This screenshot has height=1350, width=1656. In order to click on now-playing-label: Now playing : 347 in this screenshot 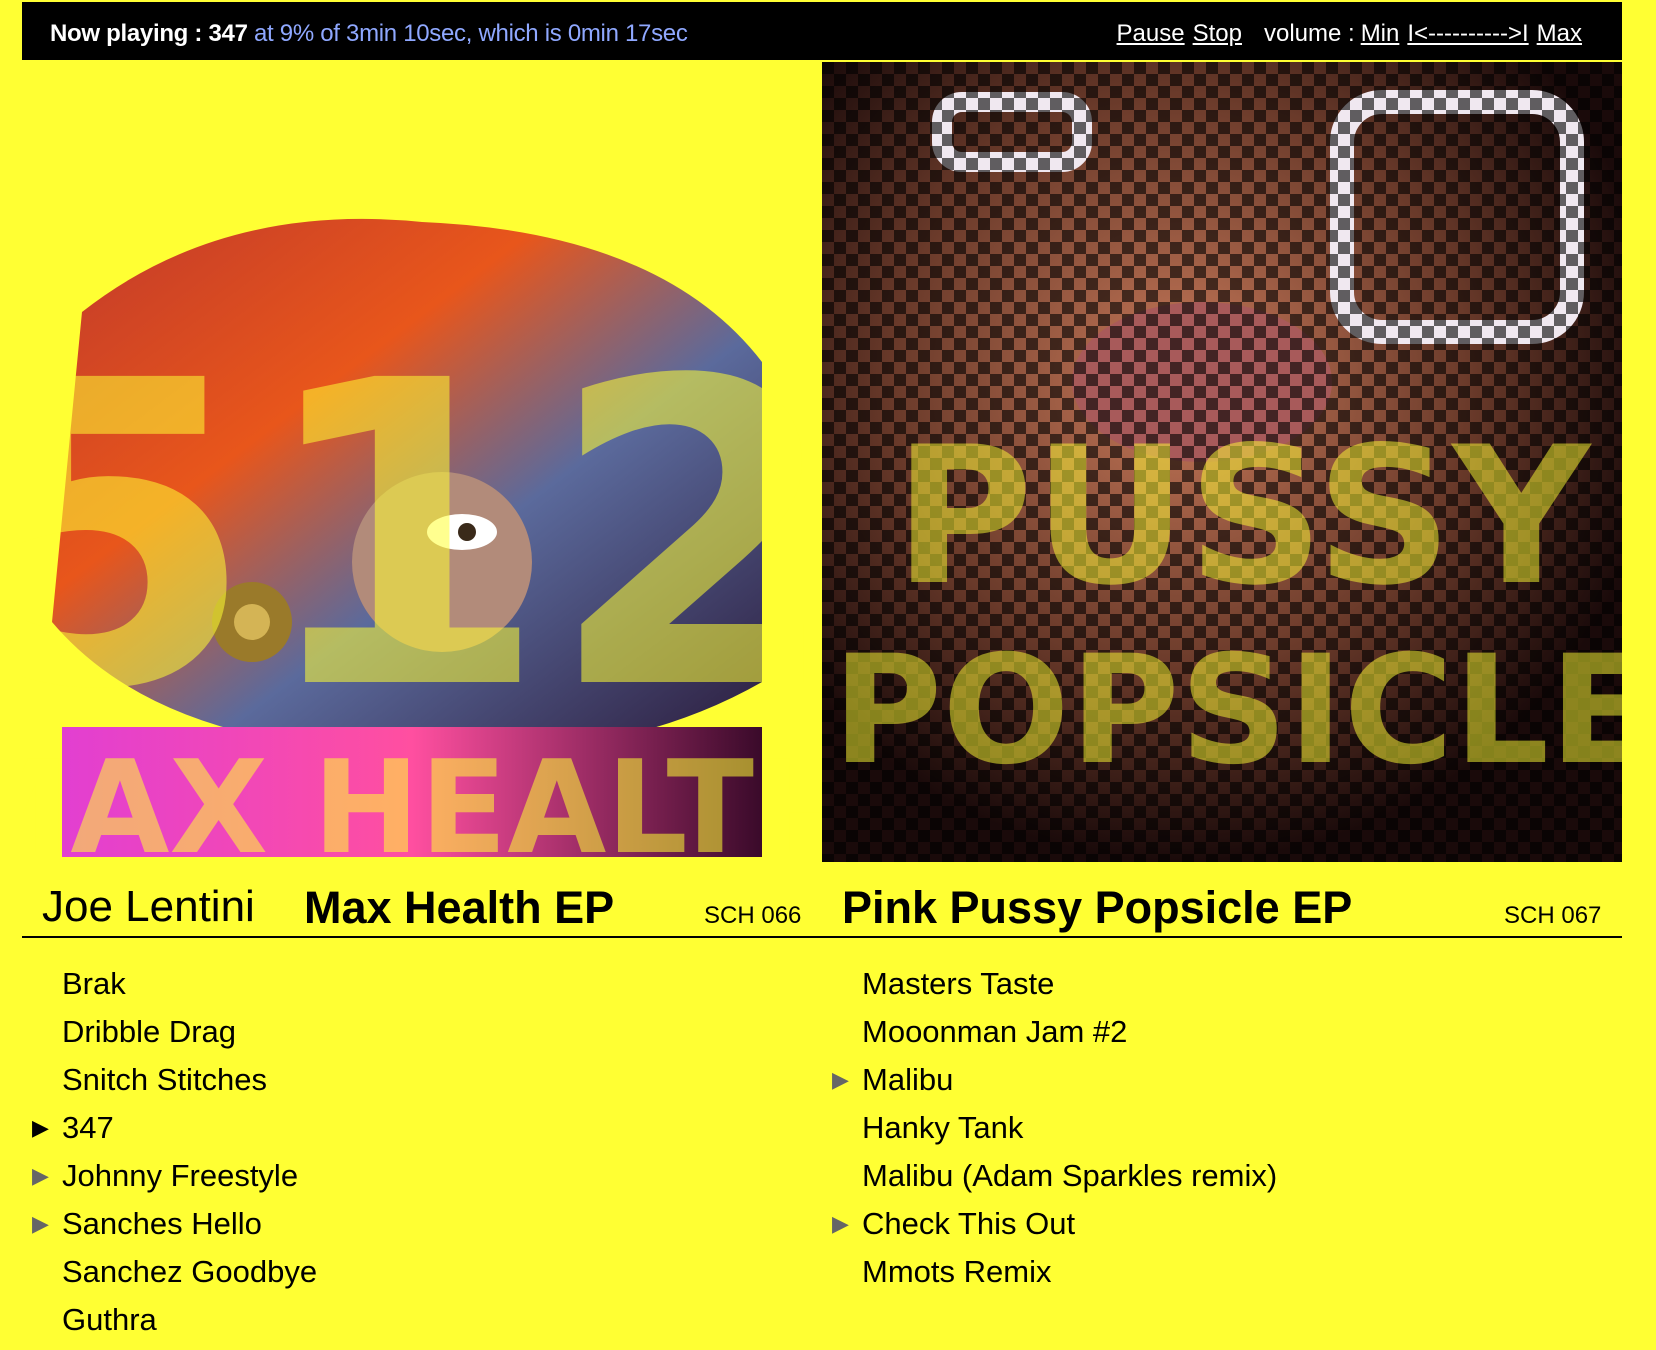, I will do `click(149, 33)`.